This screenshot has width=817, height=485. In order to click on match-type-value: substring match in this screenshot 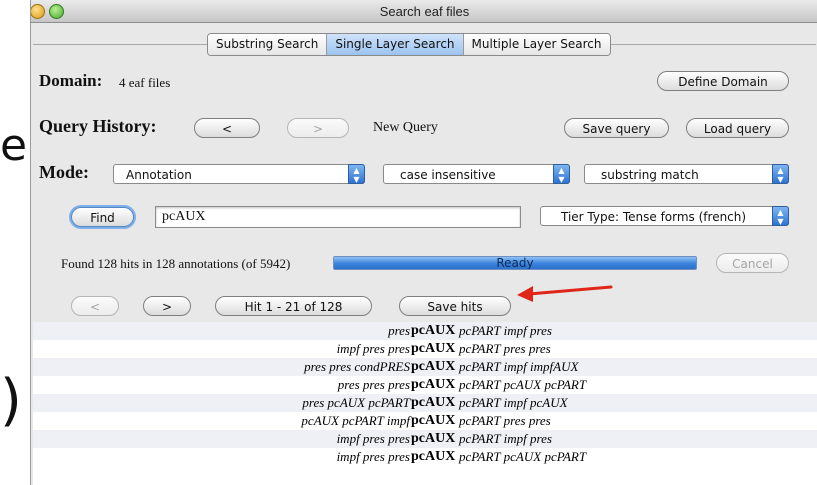, I will do `click(650, 175)`.